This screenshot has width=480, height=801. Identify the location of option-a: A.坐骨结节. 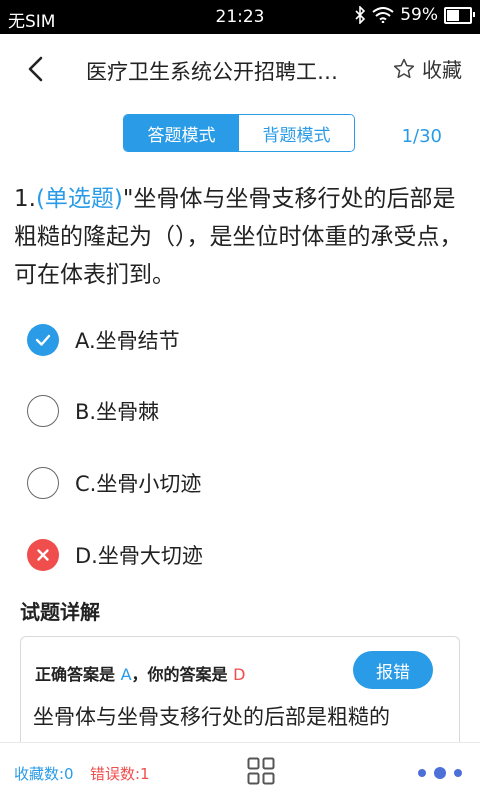
(103, 340).